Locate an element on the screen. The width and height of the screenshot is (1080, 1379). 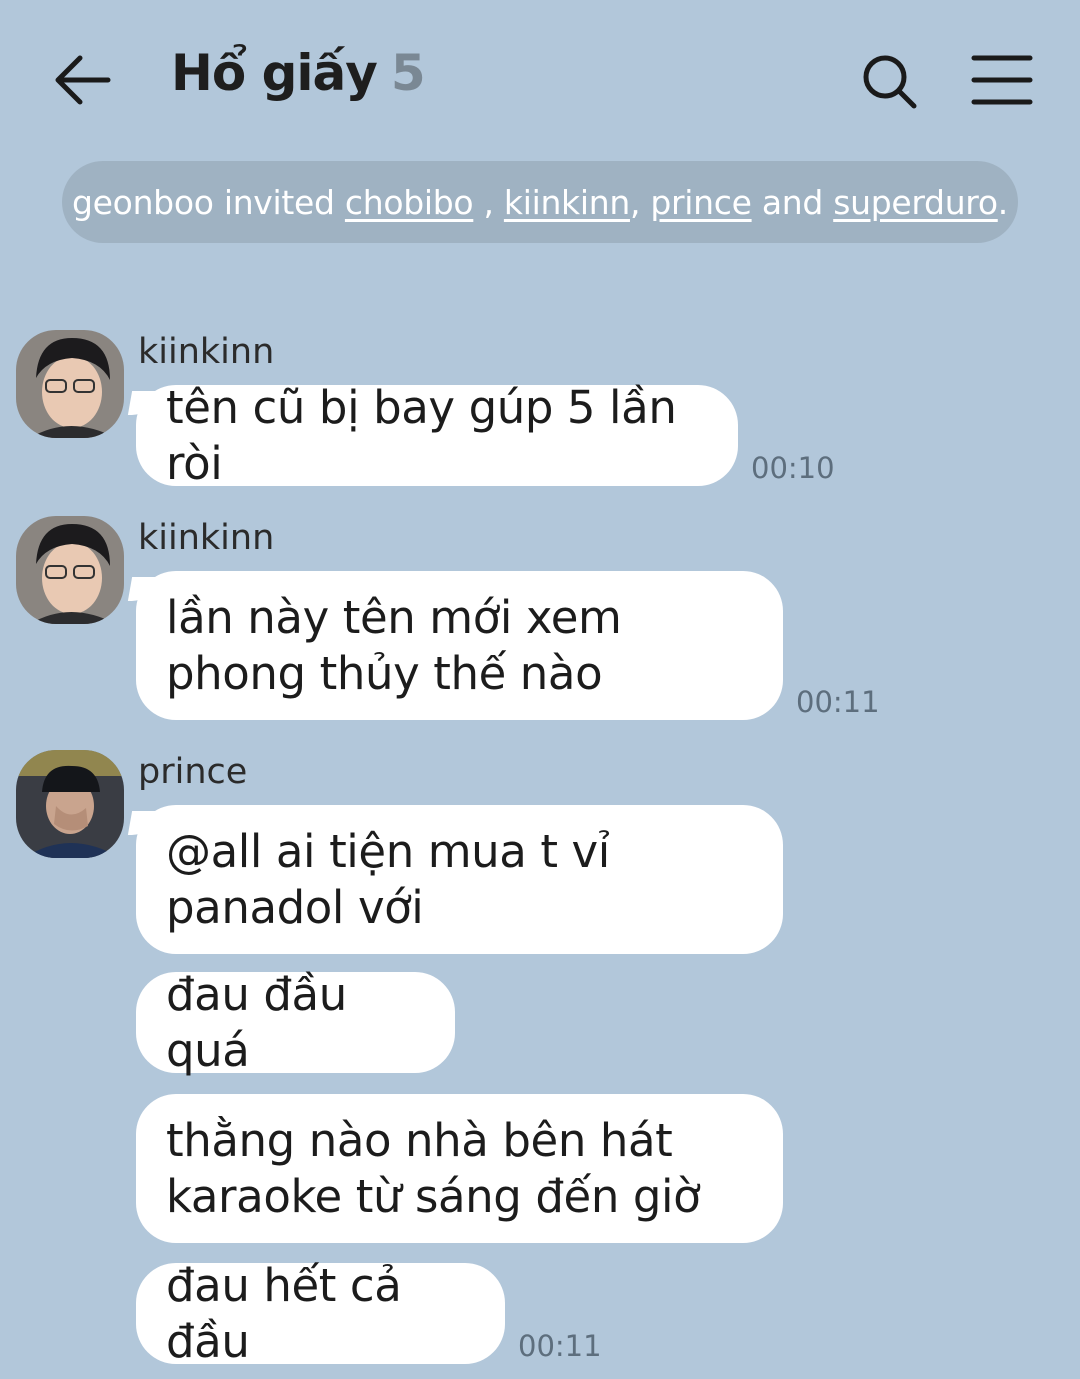
invited-user-link: prince is located at coordinates (701, 202).